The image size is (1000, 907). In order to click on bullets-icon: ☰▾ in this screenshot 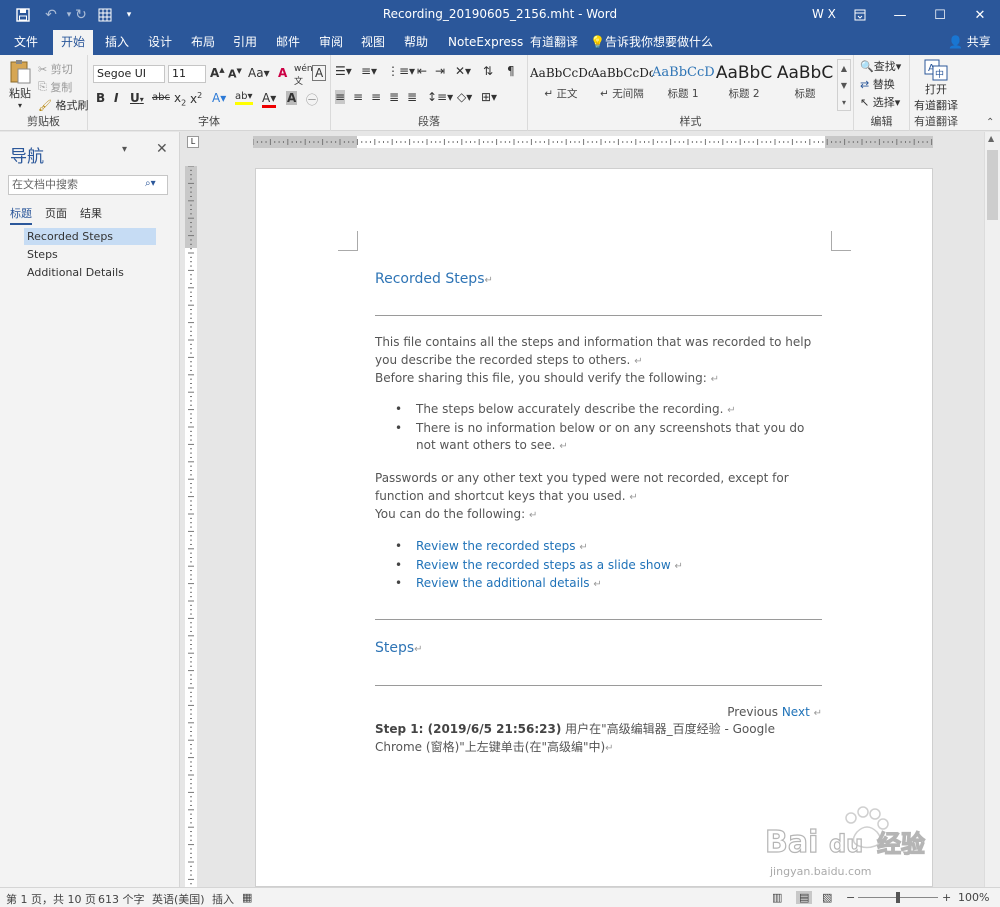, I will do `click(343, 71)`.